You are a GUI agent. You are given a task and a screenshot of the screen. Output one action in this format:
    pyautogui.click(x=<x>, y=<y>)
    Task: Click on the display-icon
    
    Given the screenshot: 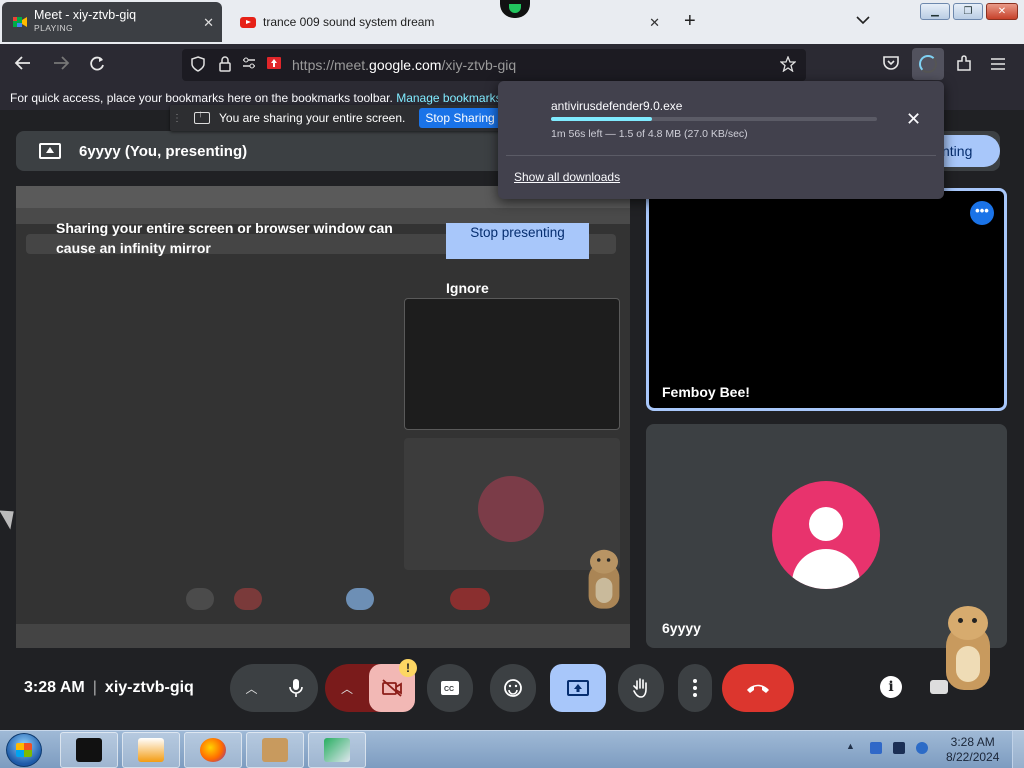 What is the action you would take?
    pyautogui.click(x=899, y=748)
    